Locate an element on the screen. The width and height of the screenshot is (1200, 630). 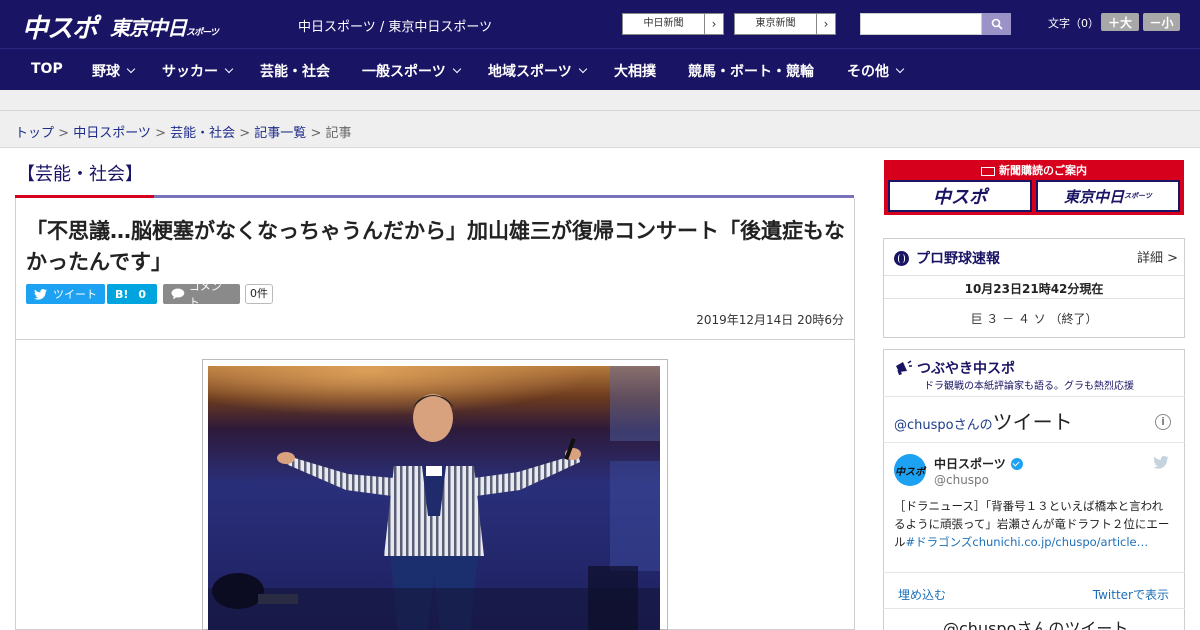
chunichi-shimbun-button: 中日新聞 › is located at coordinates (673, 24).